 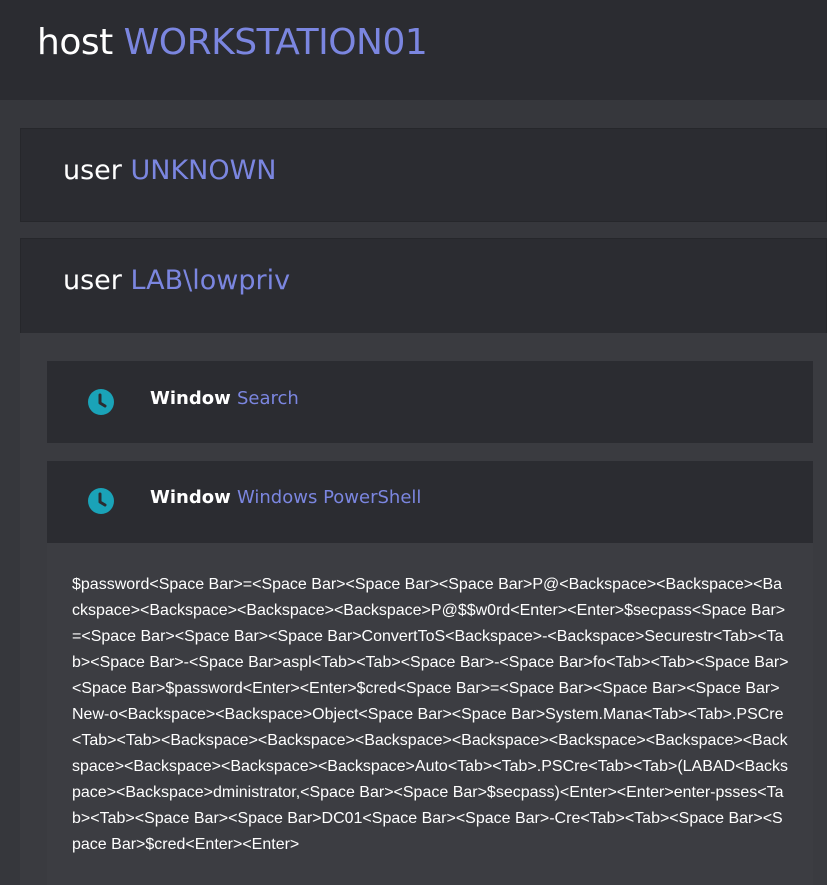 What do you see at coordinates (423, 286) in the screenshot?
I see `user-panel-lowpriv: user LAB\lowpriv` at bounding box center [423, 286].